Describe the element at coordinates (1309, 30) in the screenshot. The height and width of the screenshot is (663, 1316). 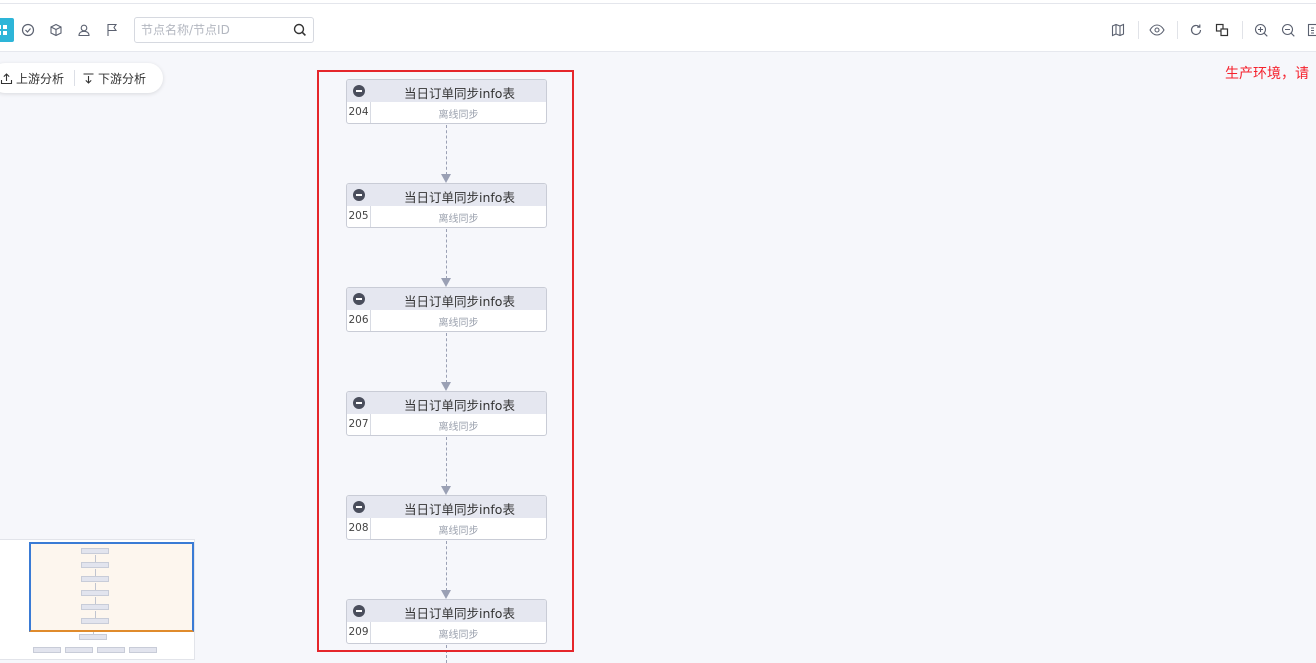
I see `fit-icon` at that location.